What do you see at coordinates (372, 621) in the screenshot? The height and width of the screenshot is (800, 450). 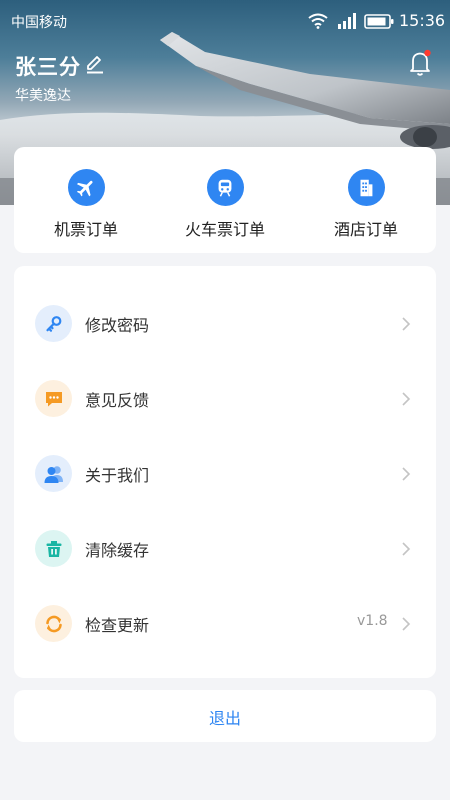 I see `app-version: v1.8` at bounding box center [372, 621].